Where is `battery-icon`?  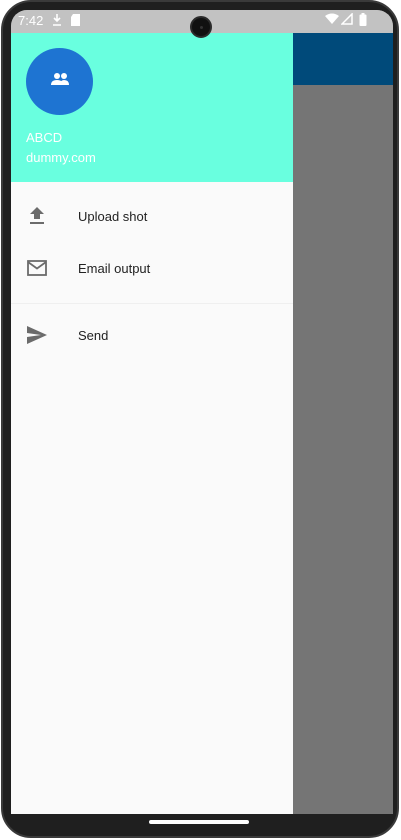
battery-icon is located at coordinates (366, 20).